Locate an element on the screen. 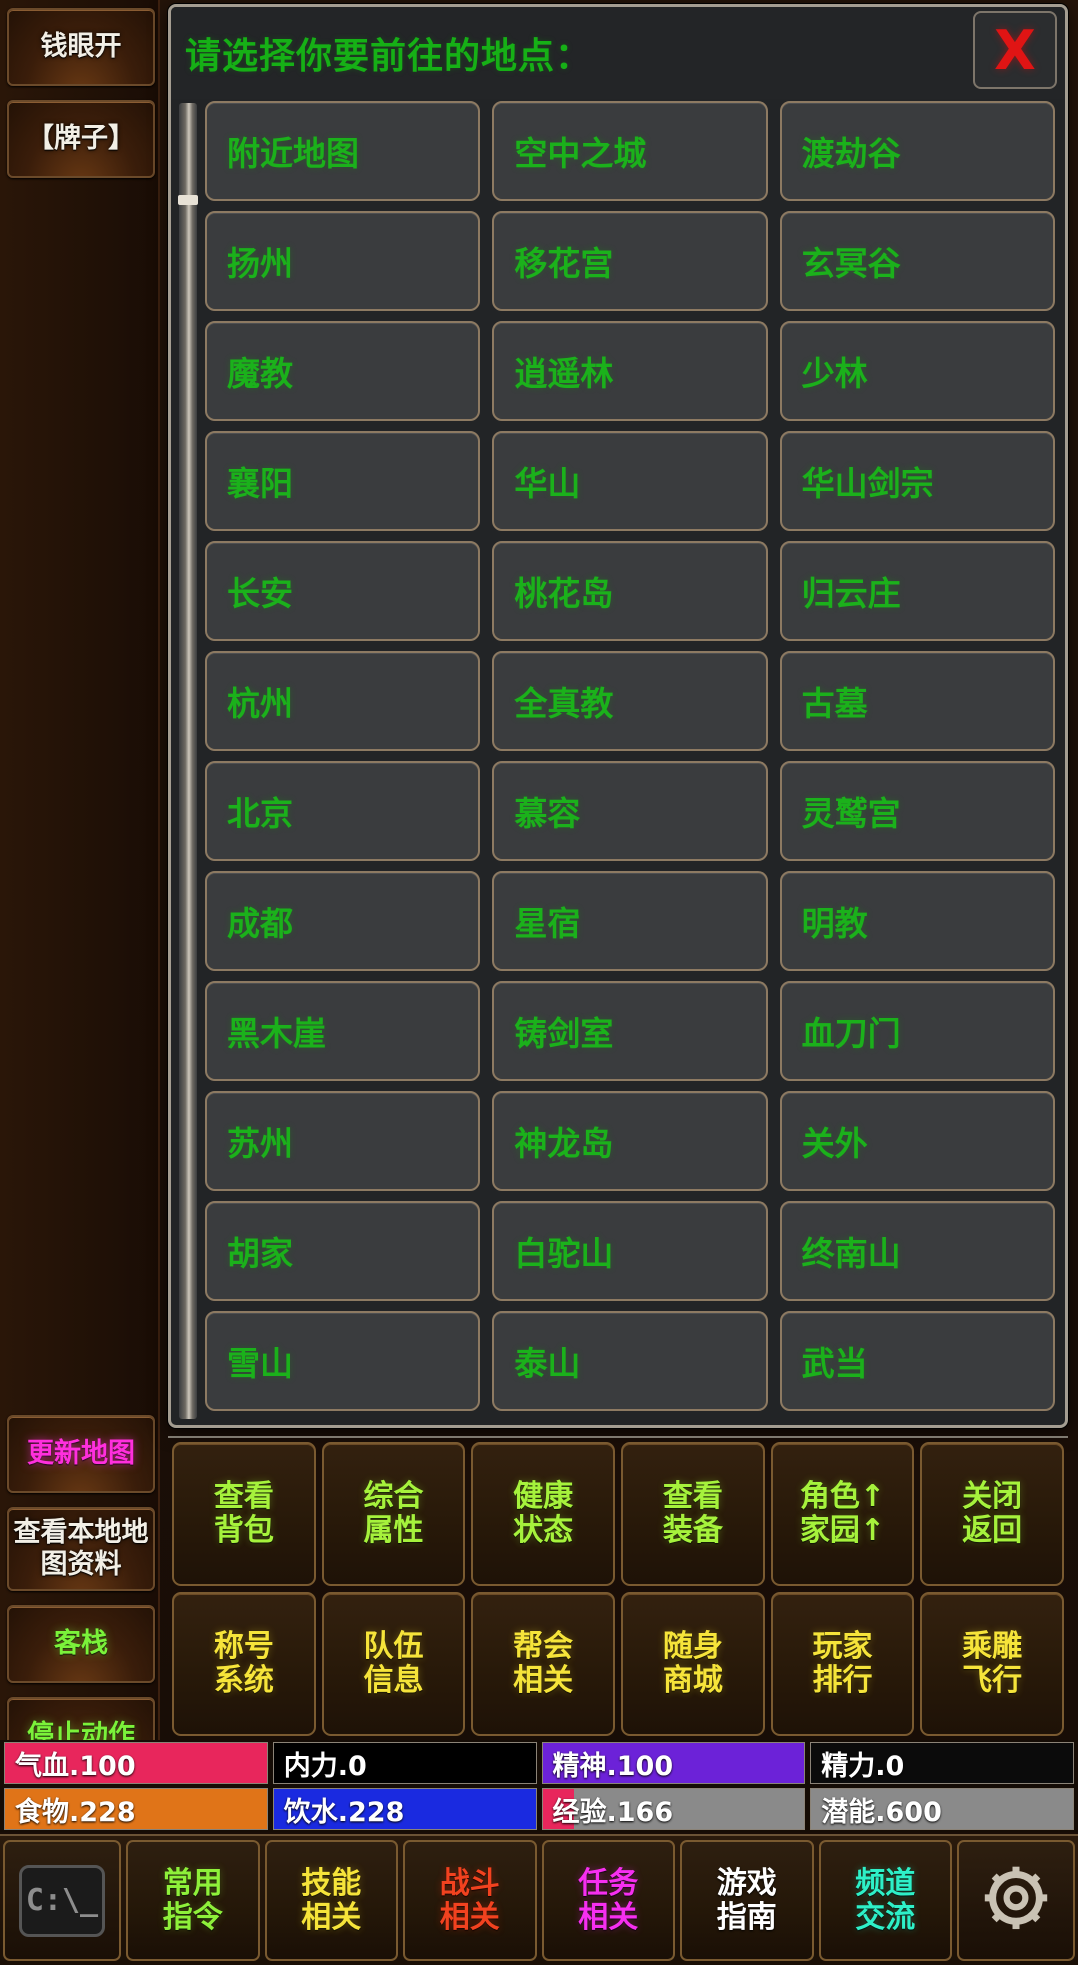  location-button: 逍遥林 is located at coordinates (630, 371).